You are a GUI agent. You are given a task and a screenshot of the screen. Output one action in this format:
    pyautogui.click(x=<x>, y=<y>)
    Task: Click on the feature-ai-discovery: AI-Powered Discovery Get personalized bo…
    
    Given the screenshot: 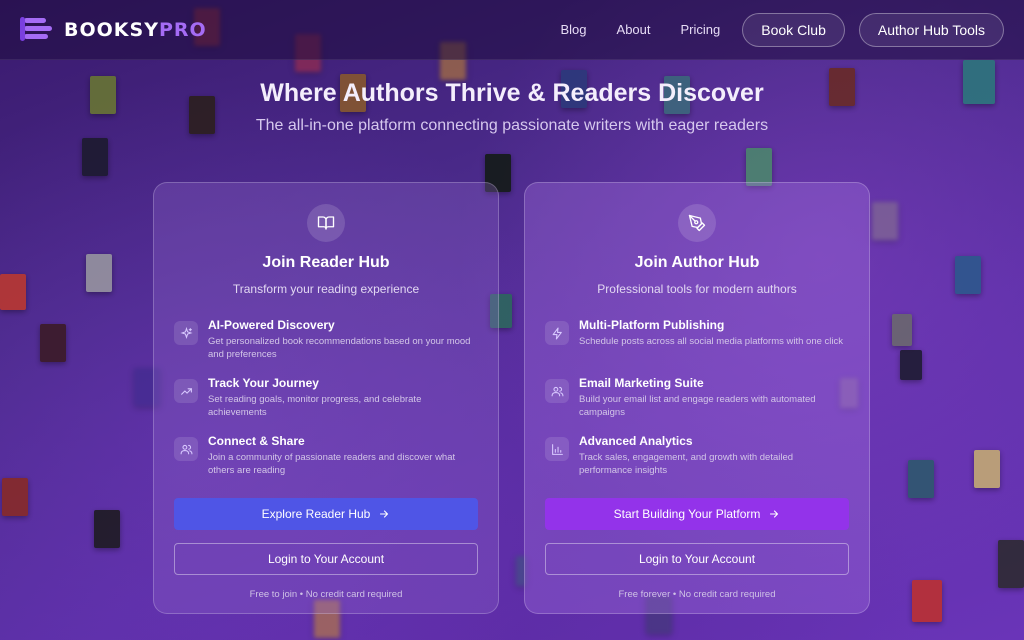 What is the action you would take?
    pyautogui.click(x=326, y=347)
    